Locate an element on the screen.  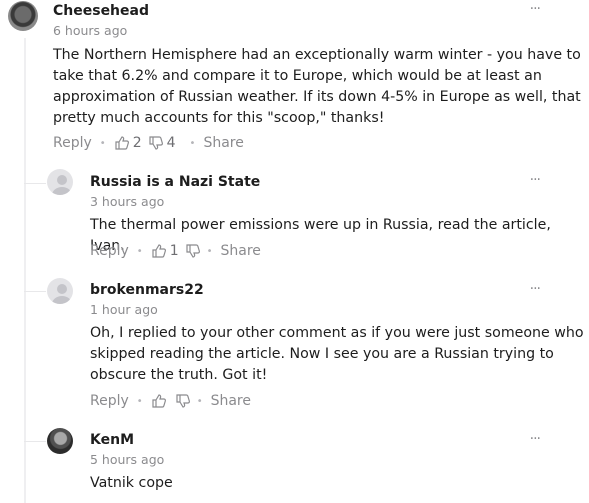
dislike-count: 4 is located at coordinates (171, 143).